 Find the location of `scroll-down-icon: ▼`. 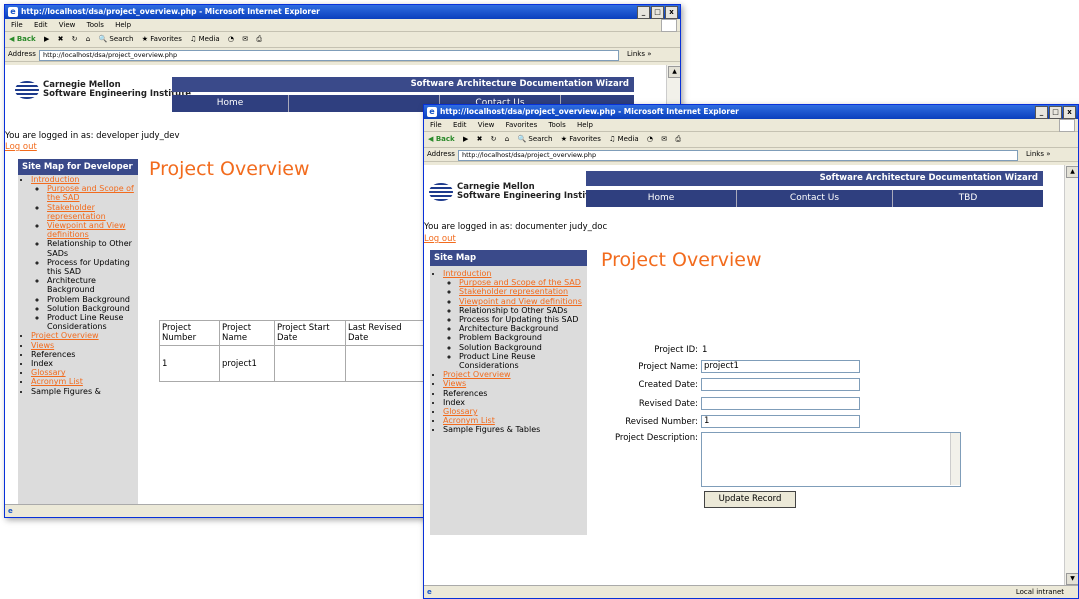

scroll-down-icon: ▼ is located at coordinates (1072, 579).